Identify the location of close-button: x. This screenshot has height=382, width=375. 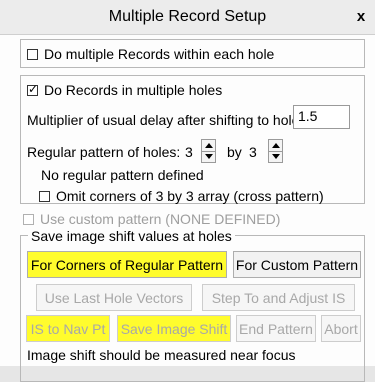
(361, 17).